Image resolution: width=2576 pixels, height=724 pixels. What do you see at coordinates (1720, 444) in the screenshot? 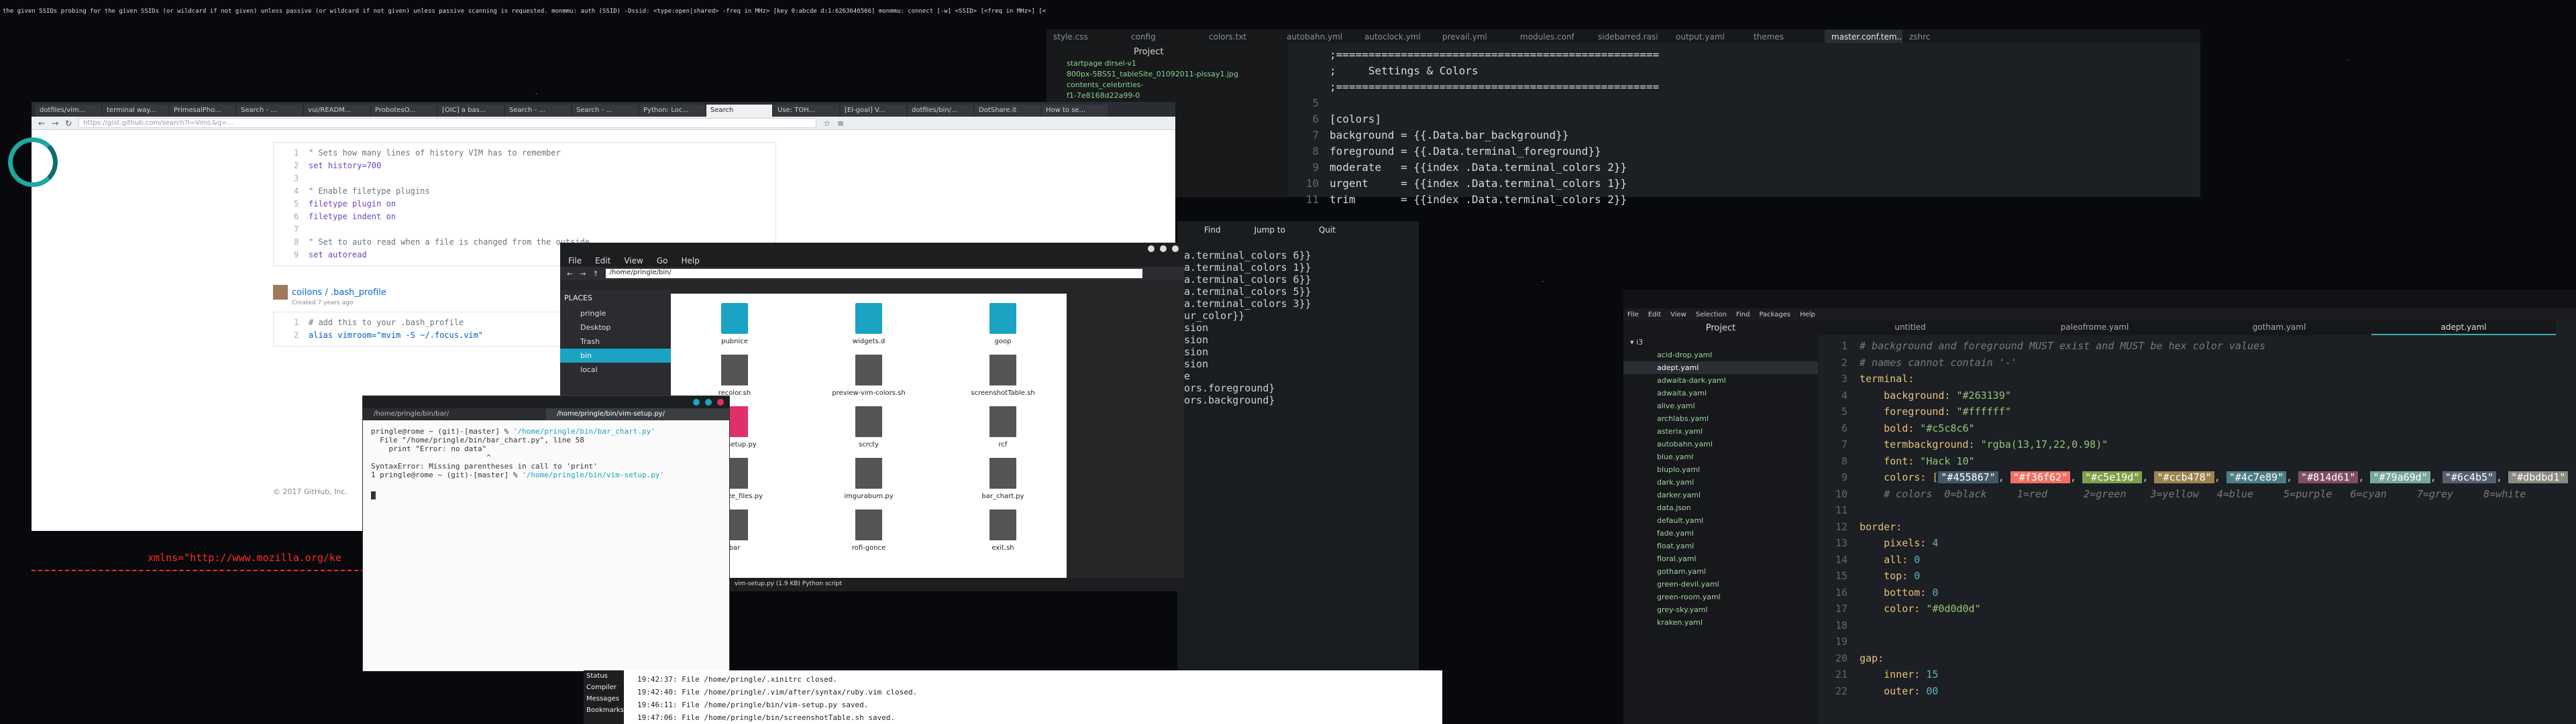
I see `tree-file-item: autobahn.yaml` at bounding box center [1720, 444].